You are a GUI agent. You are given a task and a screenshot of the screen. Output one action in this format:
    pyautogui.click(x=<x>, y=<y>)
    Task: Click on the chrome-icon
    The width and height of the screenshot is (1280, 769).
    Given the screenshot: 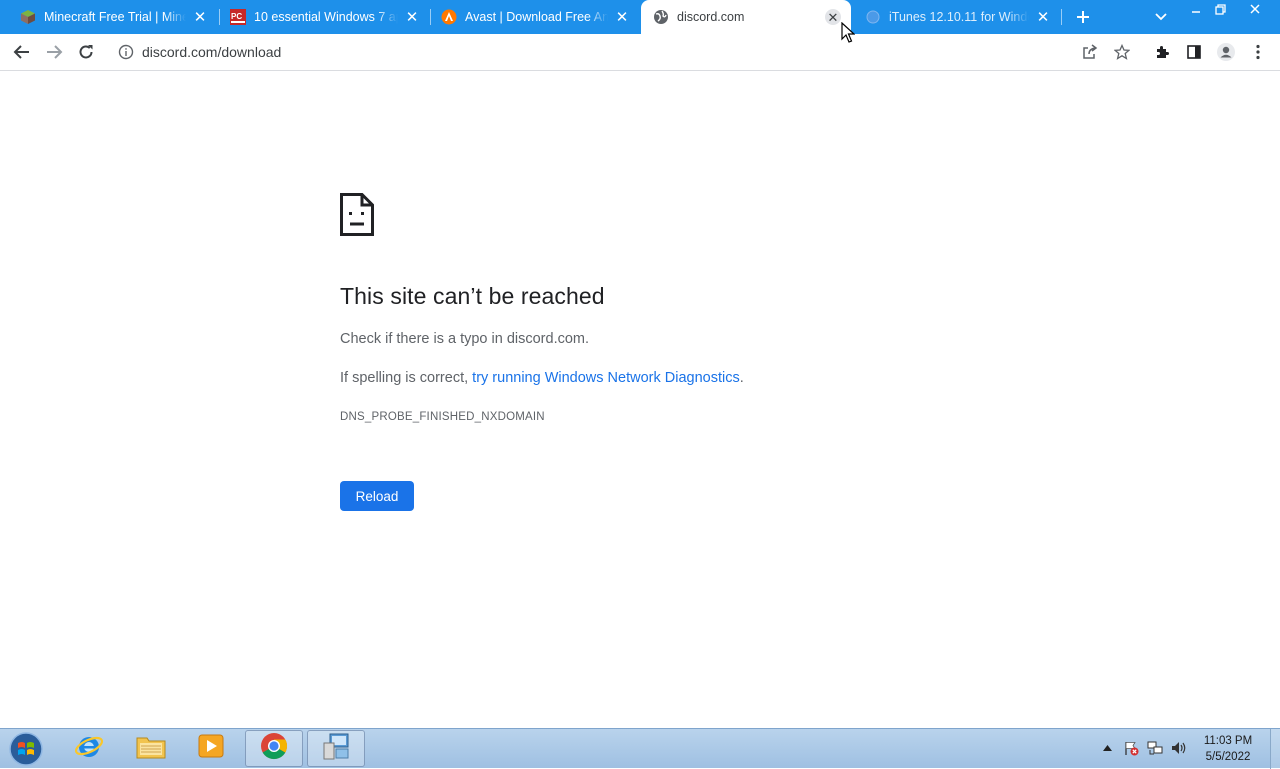 What is the action you would take?
    pyautogui.click(x=274, y=748)
    